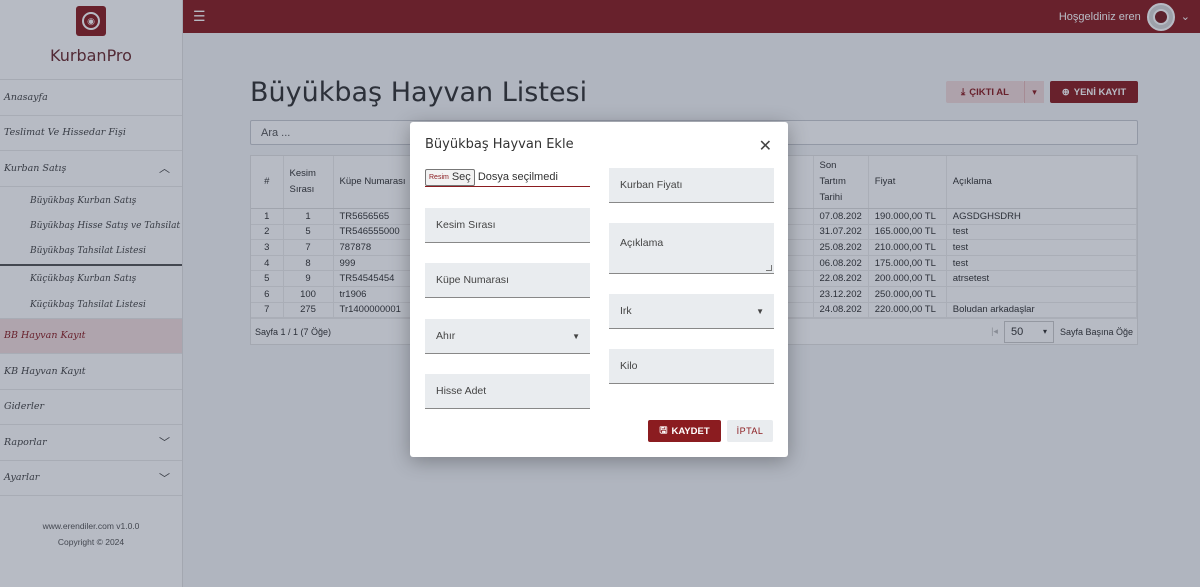 Image resolution: width=1200 pixels, height=587 pixels. I want to click on field-label: Kesim Sırası, so click(466, 225).